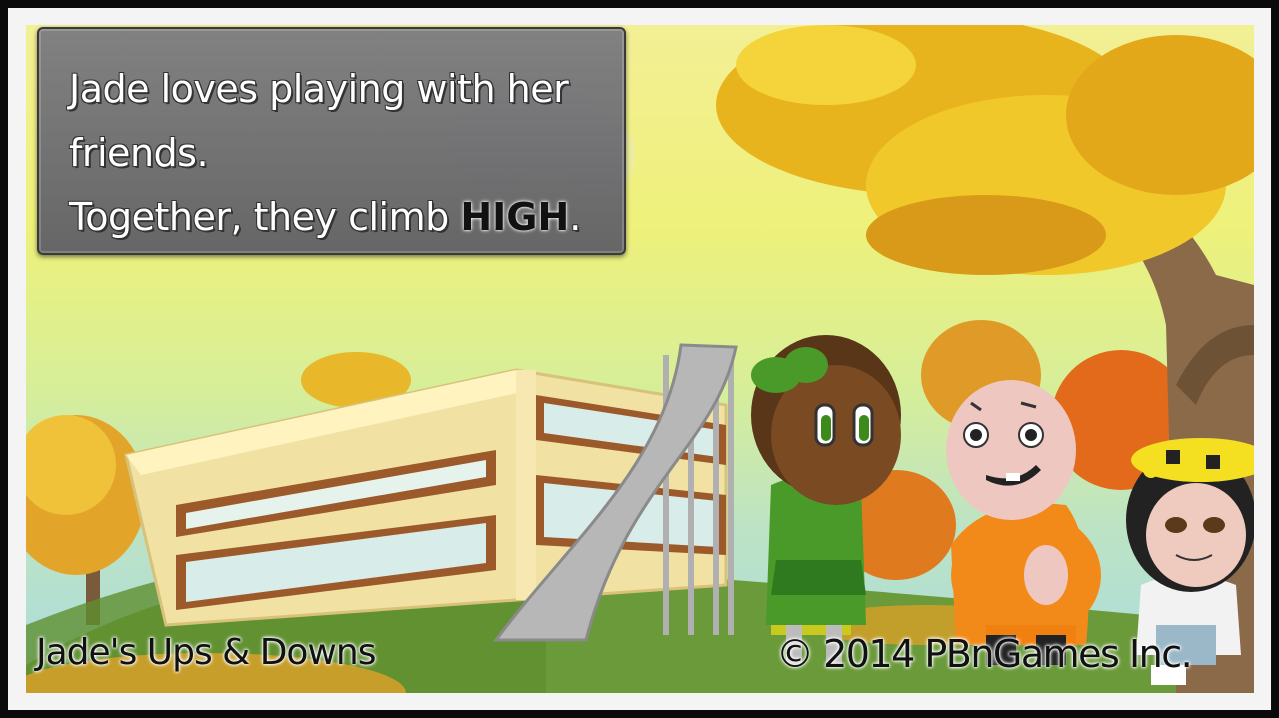 The height and width of the screenshot is (718, 1279). What do you see at coordinates (139, 153) in the screenshot?
I see `narration-line-2: friends.` at bounding box center [139, 153].